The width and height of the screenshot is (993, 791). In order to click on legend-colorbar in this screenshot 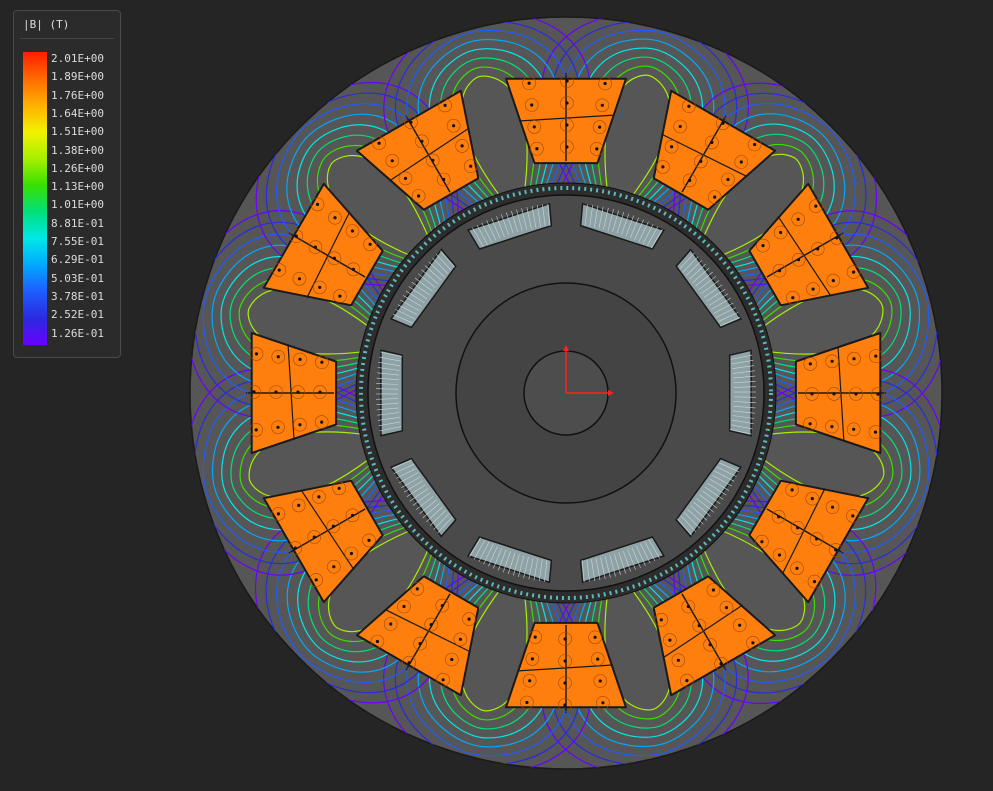, I will do `click(35, 198)`.